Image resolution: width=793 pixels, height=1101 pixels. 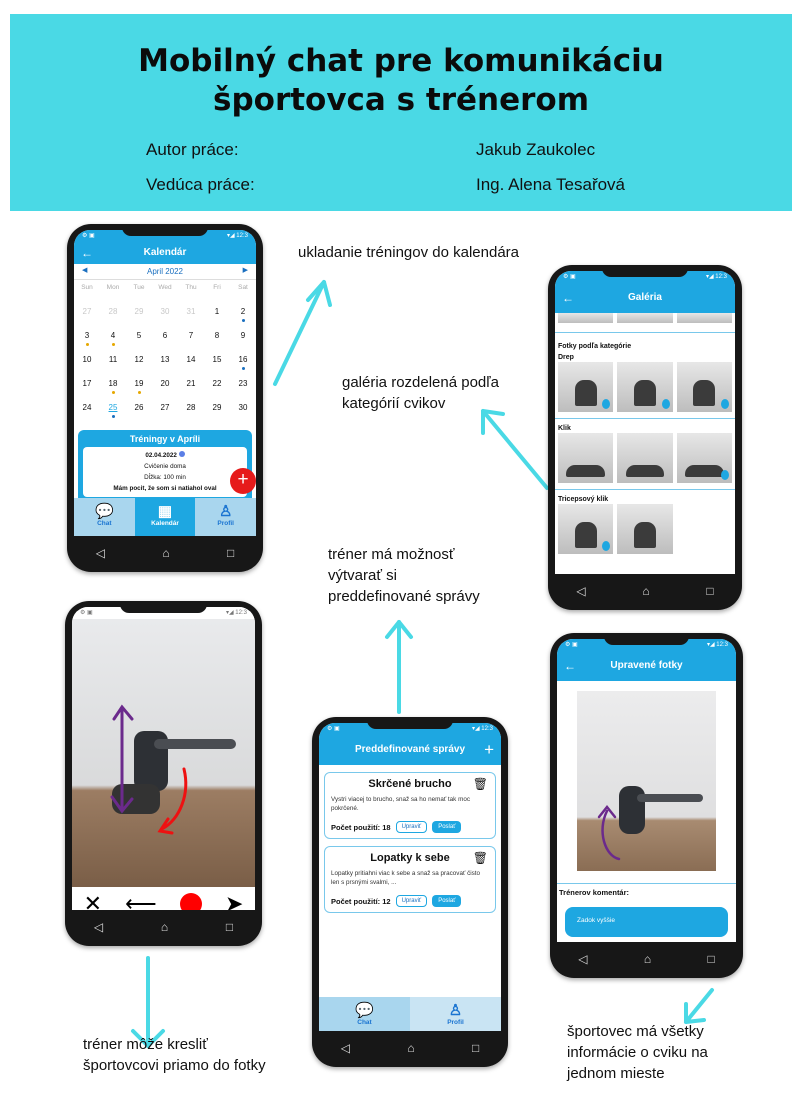 I want to click on day-cell: 11, so click(x=113, y=364).